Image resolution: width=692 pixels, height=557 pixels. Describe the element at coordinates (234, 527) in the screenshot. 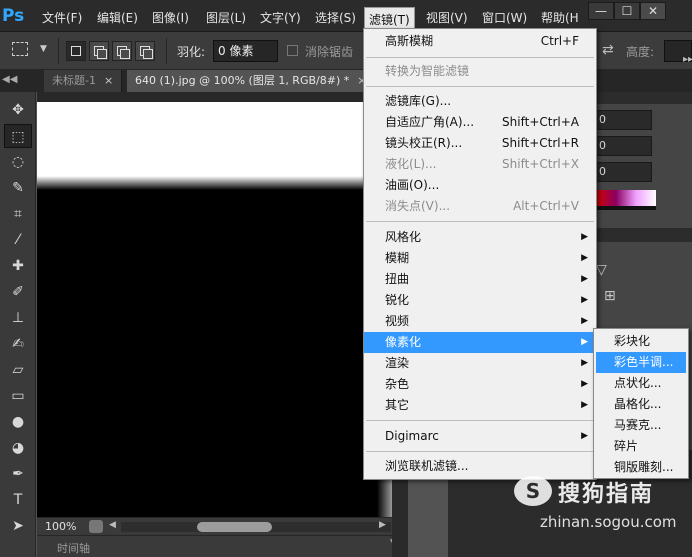

I see `scrollbar-thumb` at that location.